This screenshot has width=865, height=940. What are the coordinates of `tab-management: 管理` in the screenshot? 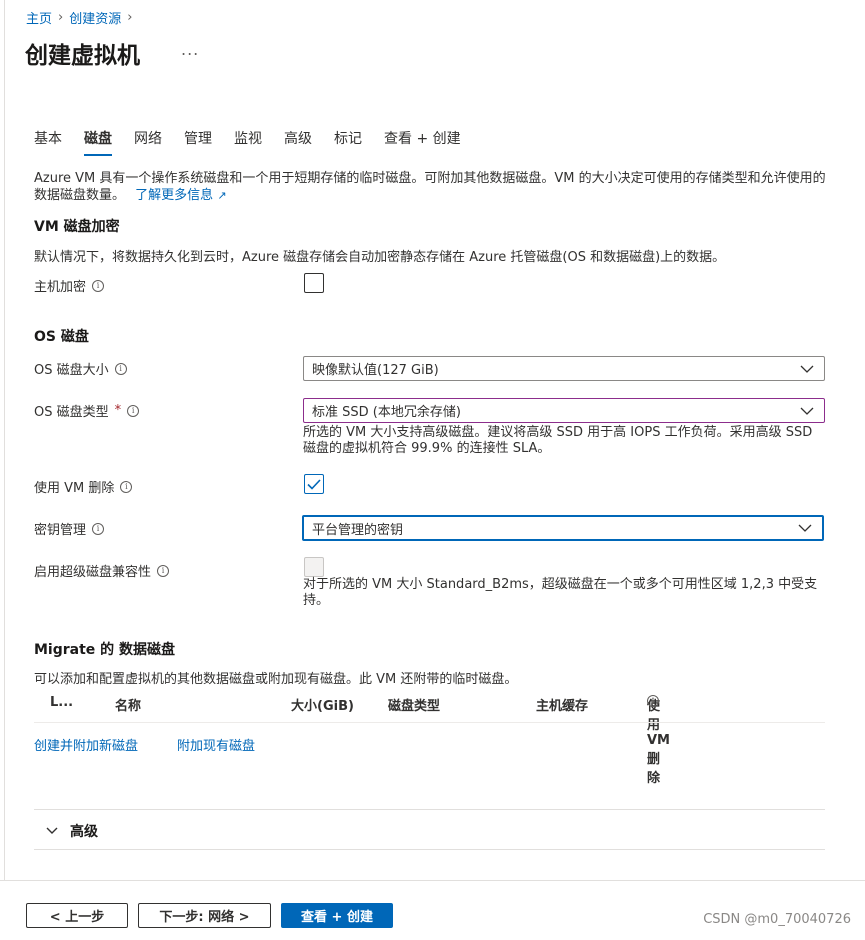 It's located at (198, 141).